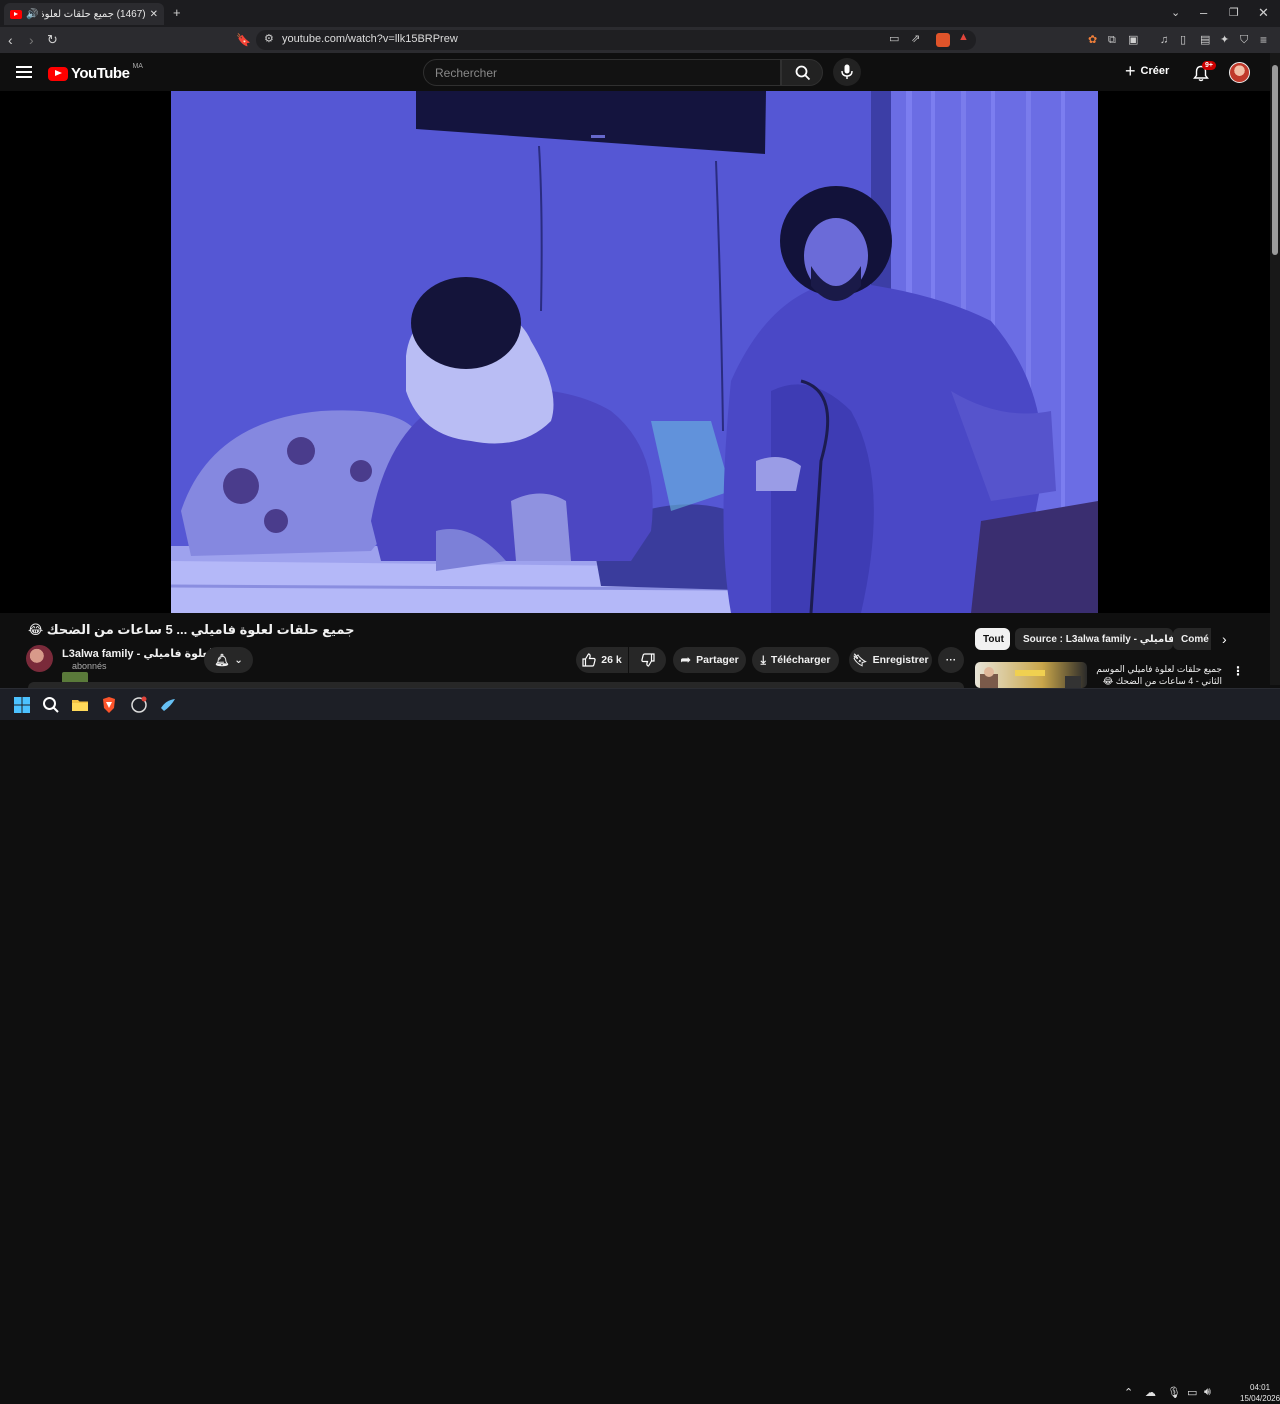  What do you see at coordinates (1175, 13) in the screenshot?
I see `tab-search-chevron-icon: ⌄` at bounding box center [1175, 13].